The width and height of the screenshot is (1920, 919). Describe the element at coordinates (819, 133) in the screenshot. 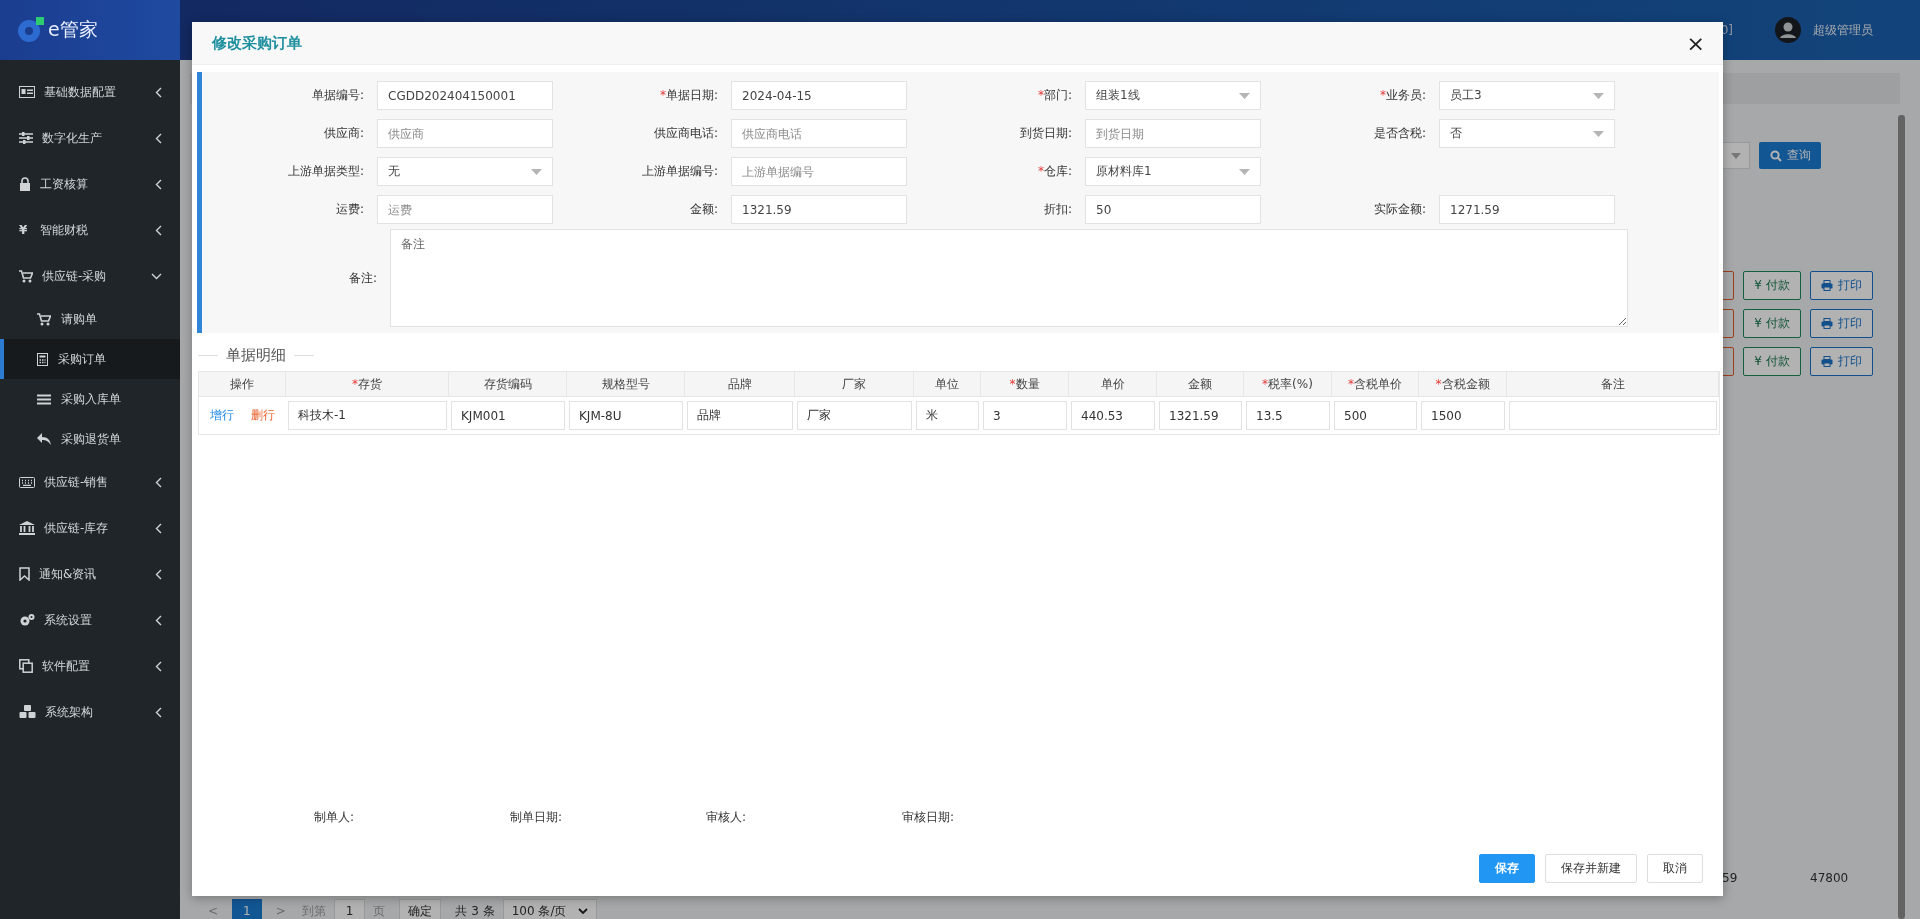

I see `input-field: 供应商电话` at that location.